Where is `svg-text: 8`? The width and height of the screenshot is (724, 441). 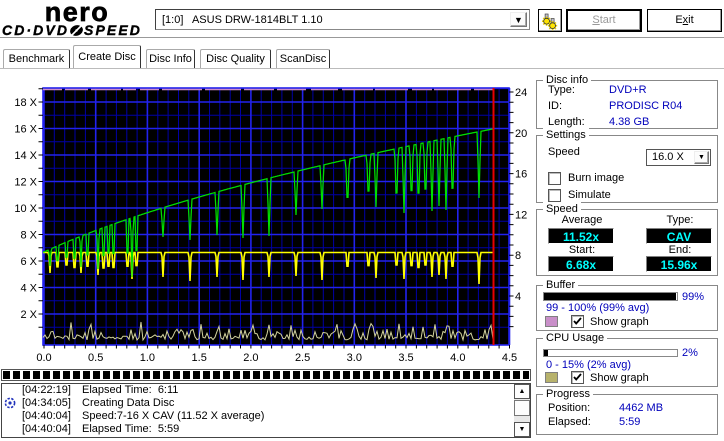
svg-text: 8 is located at coordinates (518, 256).